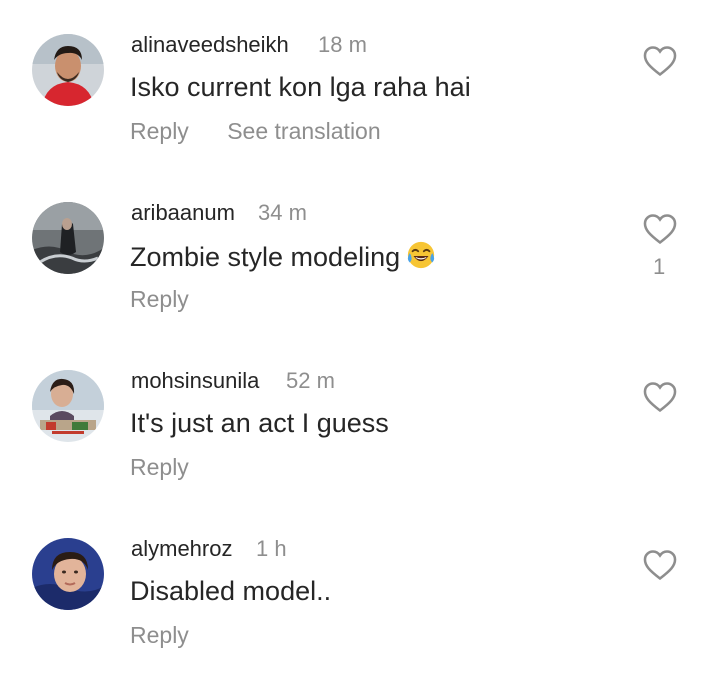 Image resolution: width=720 pixels, height=682 pixels. I want to click on comment-text: Zombie style modeling, so click(283, 256).